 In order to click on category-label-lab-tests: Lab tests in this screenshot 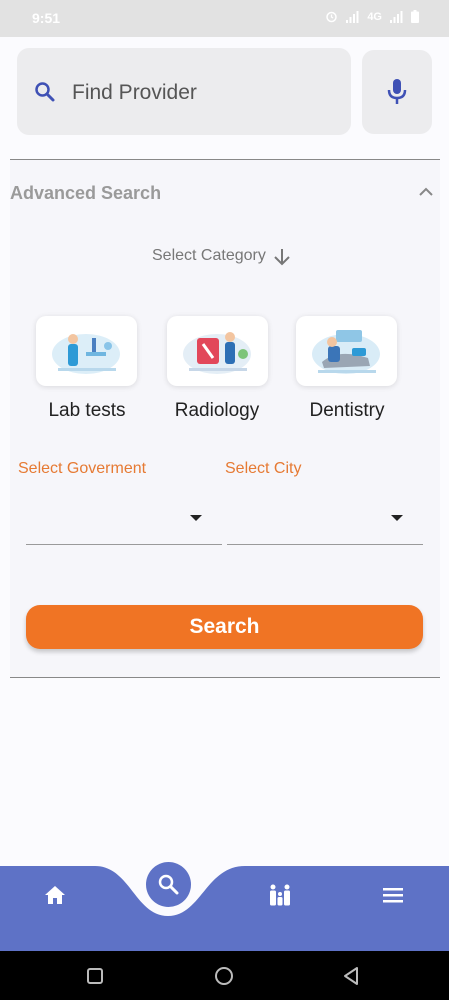, I will do `click(87, 410)`.